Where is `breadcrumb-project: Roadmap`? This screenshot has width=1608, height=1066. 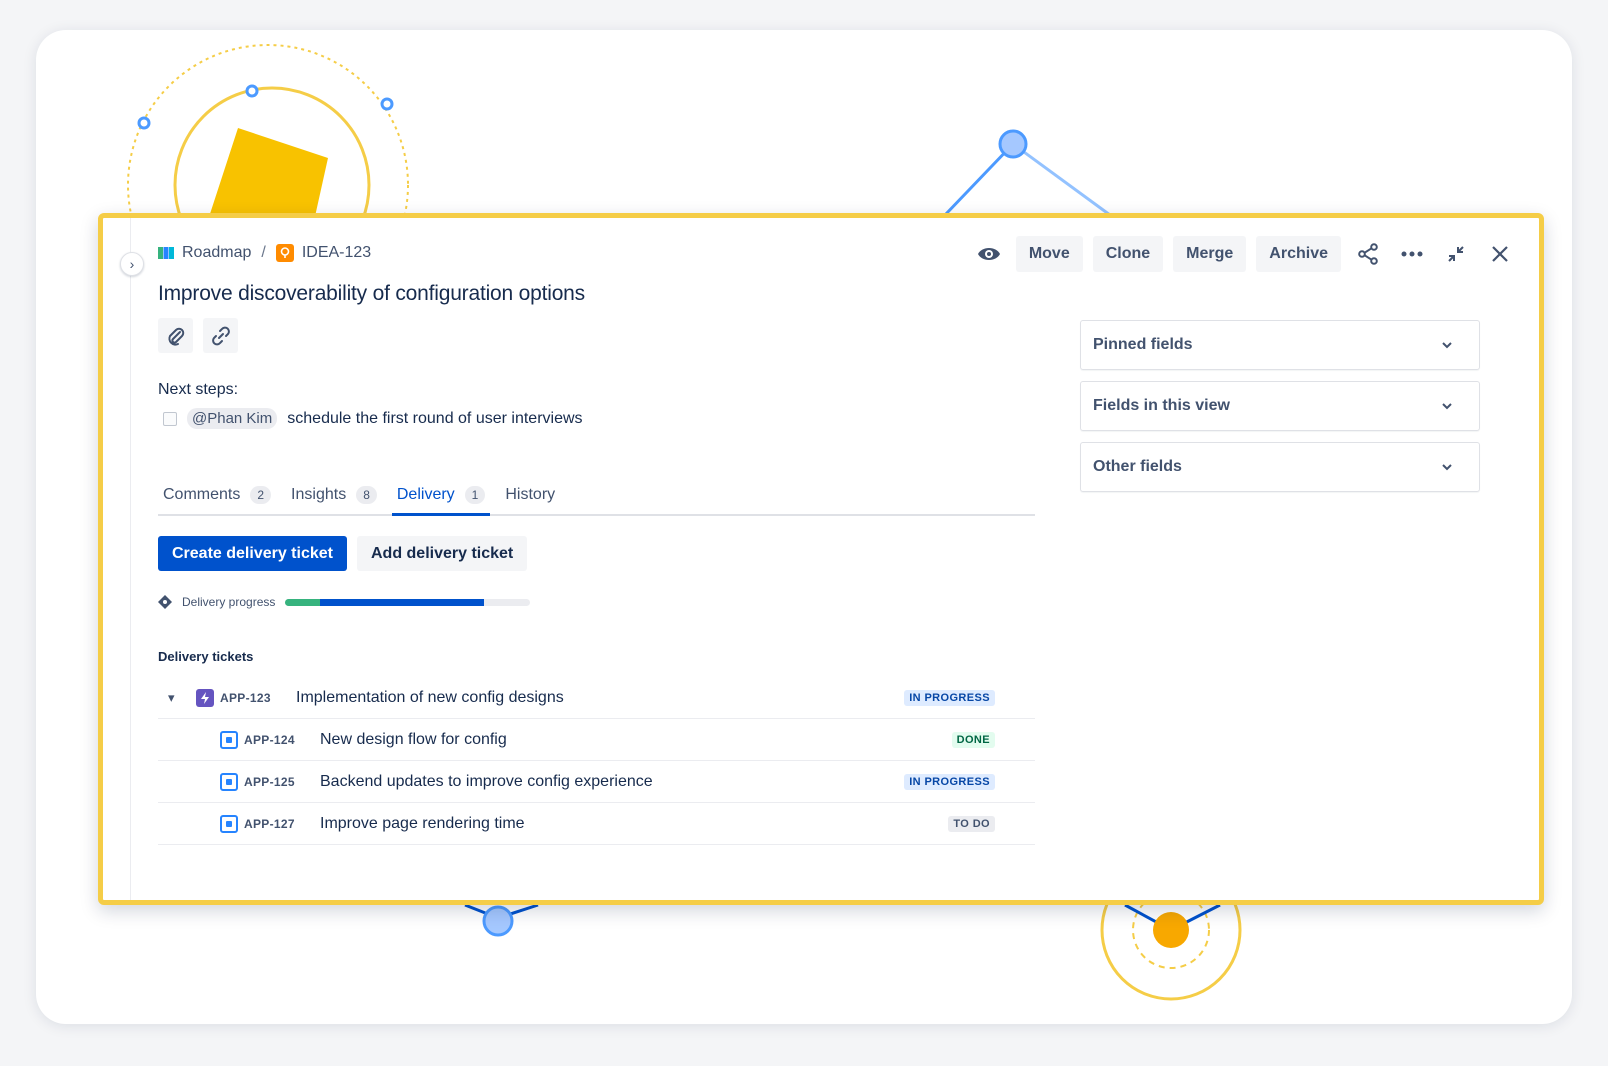
breadcrumb-project: Roadmap is located at coordinates (216, 253).